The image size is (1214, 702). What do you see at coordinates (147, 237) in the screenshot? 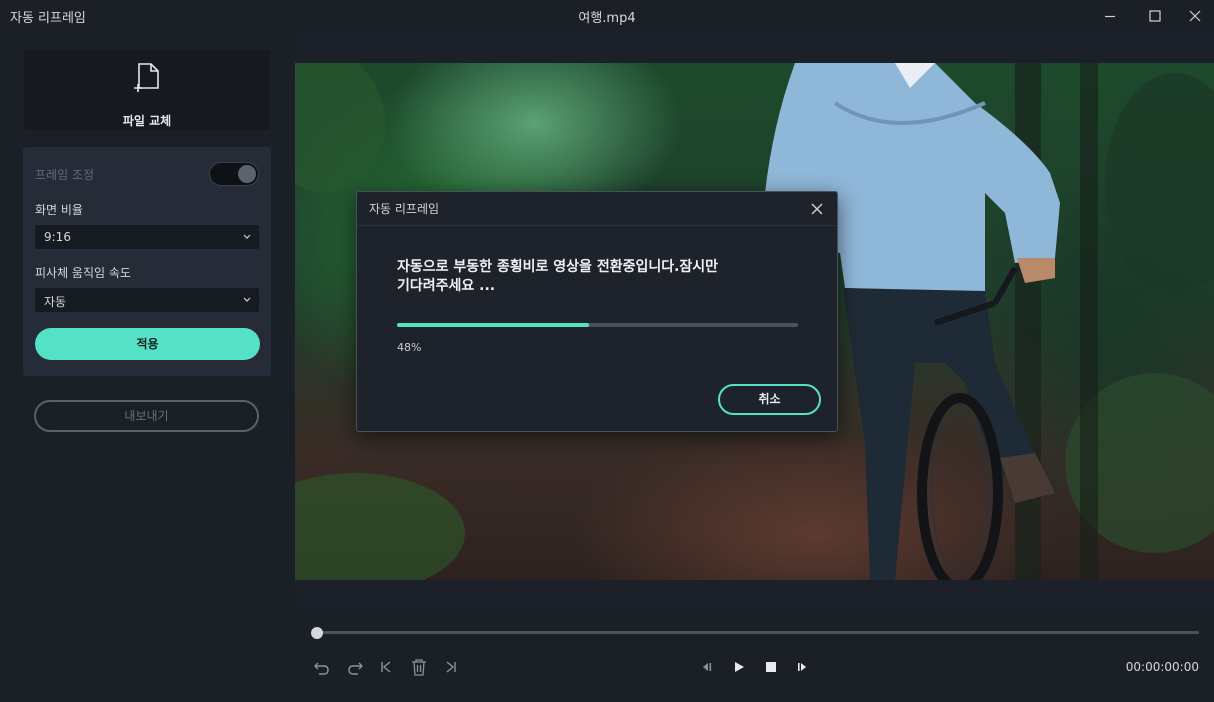
I see `aspect-ratio-select: 9:16` at bounding box center [147, 237].